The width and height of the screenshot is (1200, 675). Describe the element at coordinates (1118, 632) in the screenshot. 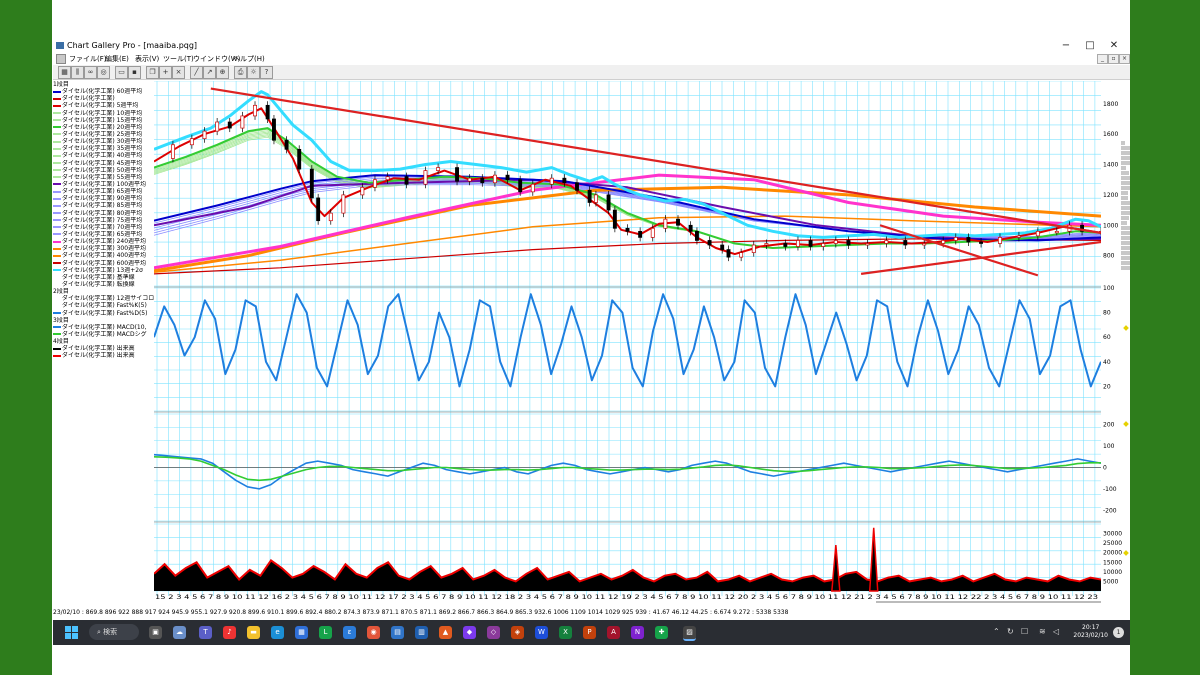

I see `notification-badge: 1` at that location.